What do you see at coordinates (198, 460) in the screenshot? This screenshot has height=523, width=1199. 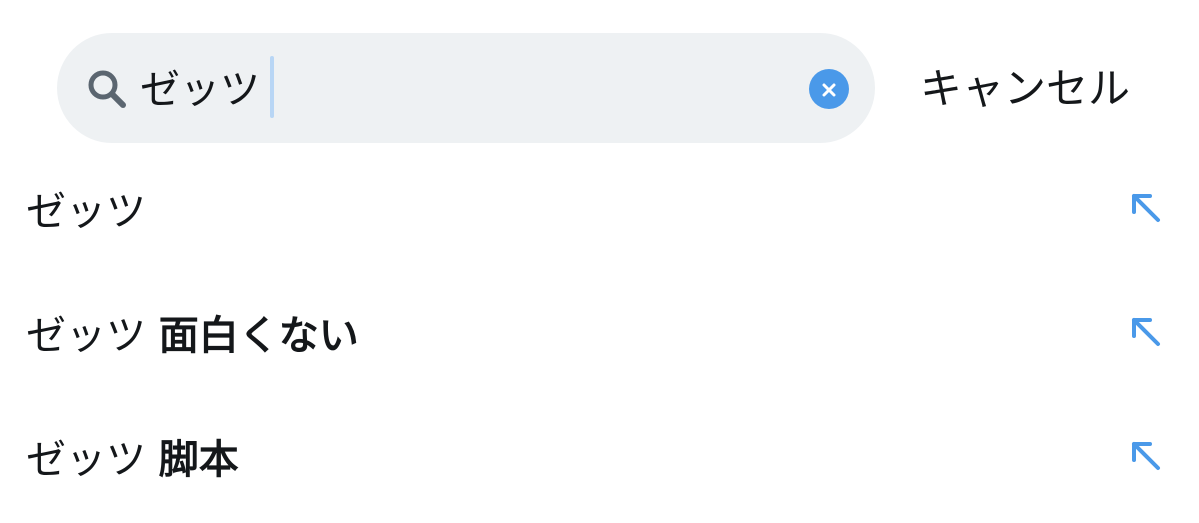 I see `suggestion-completion: 脚本` at bounding box center [198, 460].